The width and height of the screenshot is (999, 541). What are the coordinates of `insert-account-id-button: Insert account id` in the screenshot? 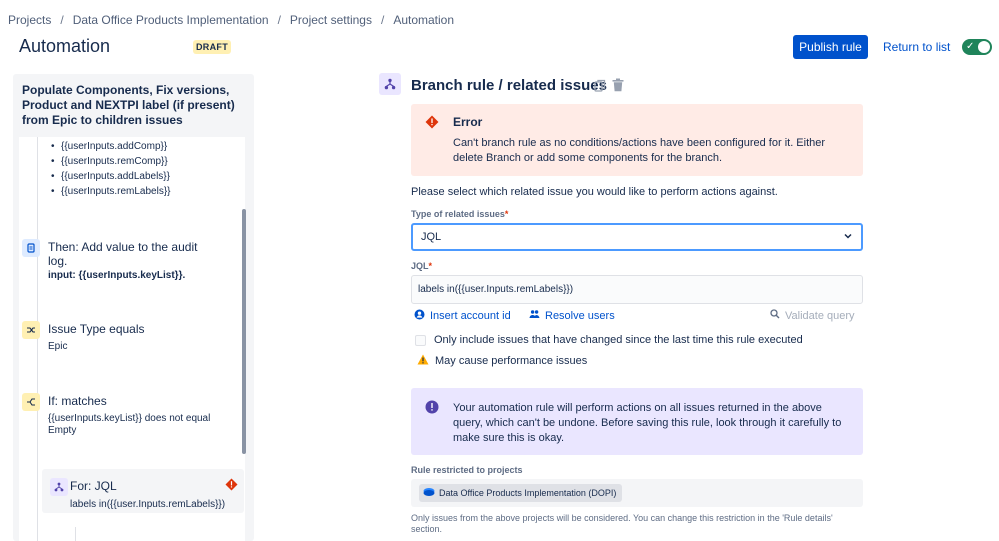 It's located at (462, 316).